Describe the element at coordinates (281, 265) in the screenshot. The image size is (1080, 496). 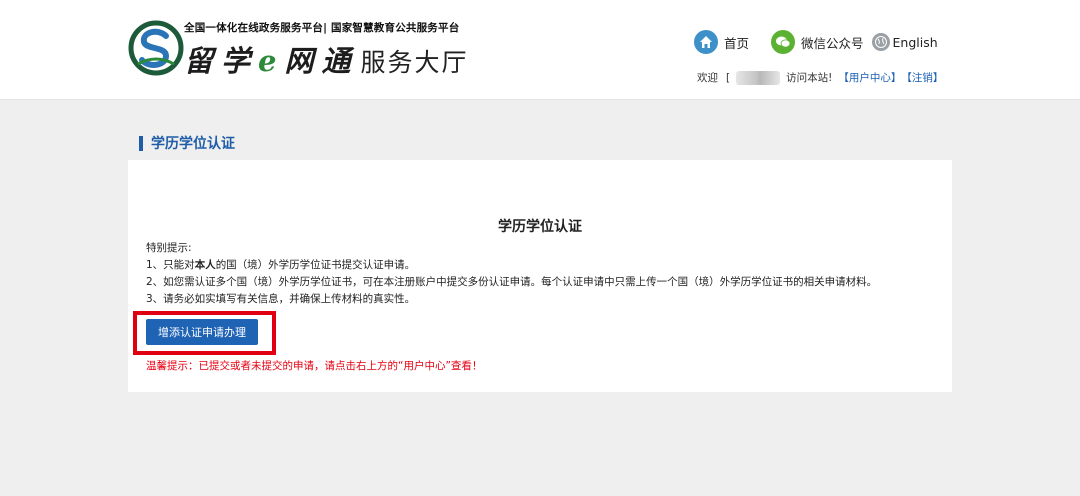
I see `notice-item-1: 1、只能对本人的国（境）外学历学位证书提交认证申请。` at that location.